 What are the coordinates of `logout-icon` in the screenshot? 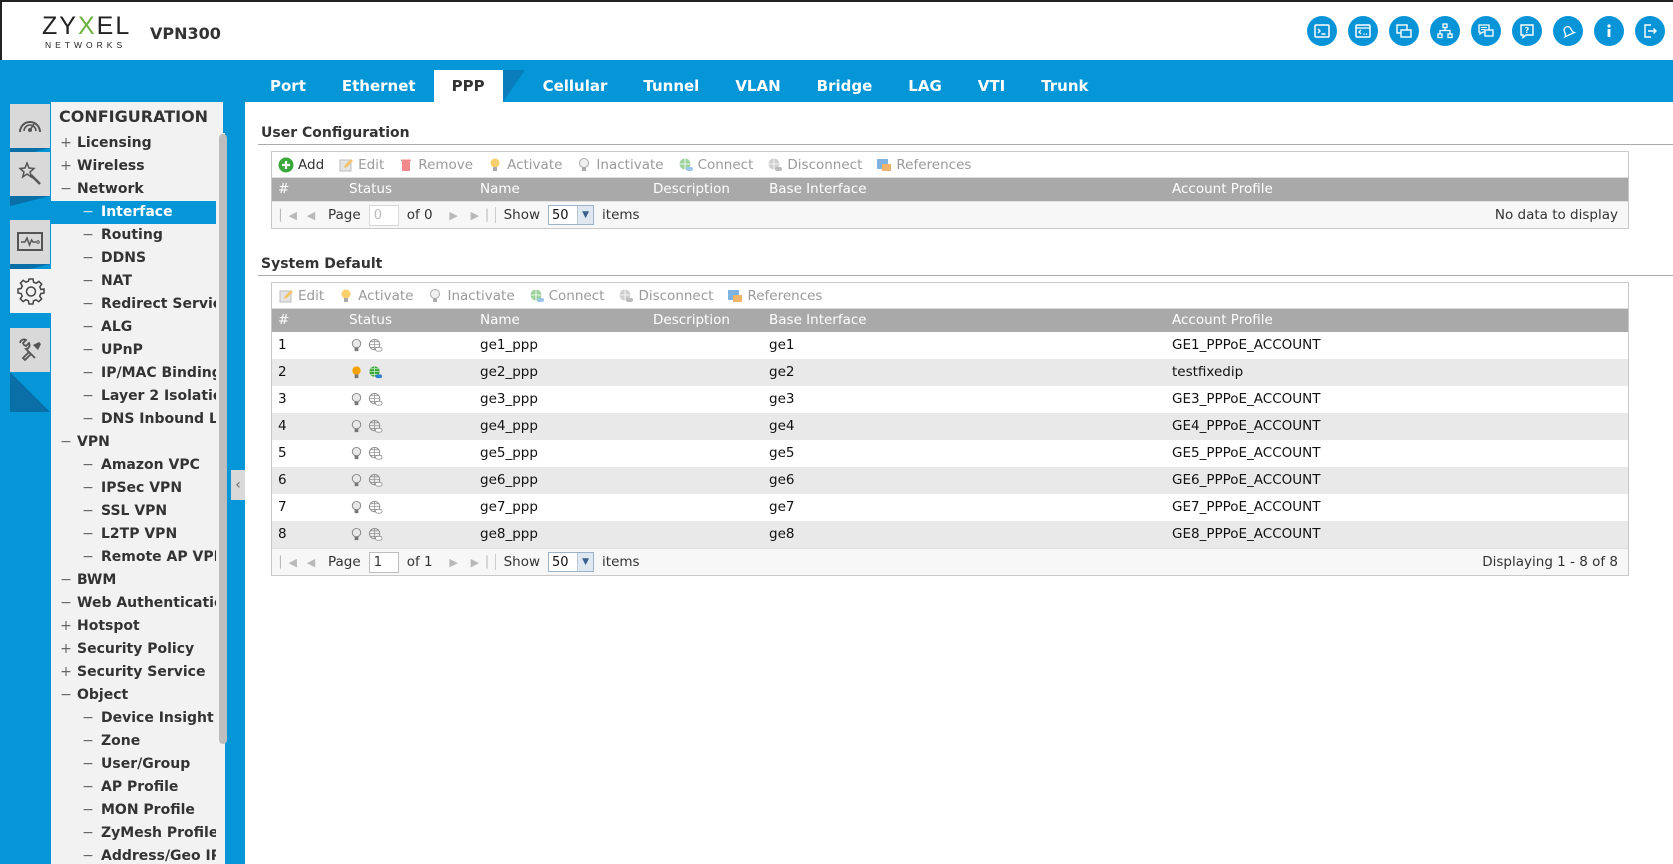 It's located at (1650, 31).